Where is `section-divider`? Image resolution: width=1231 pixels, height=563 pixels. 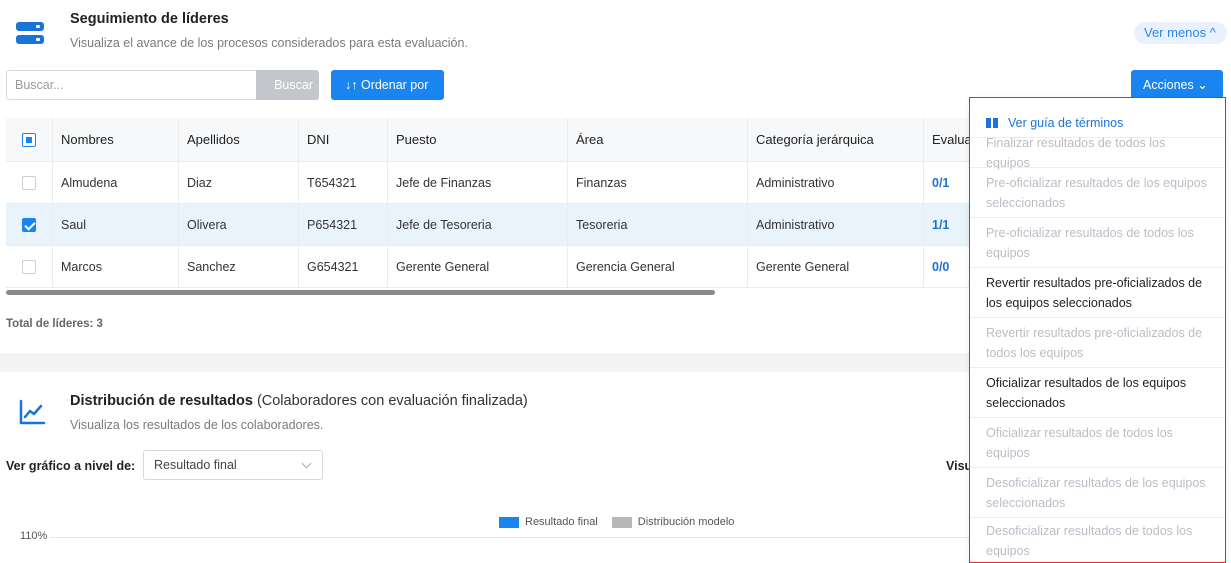
section-divider is located at coordinates (485, 363).